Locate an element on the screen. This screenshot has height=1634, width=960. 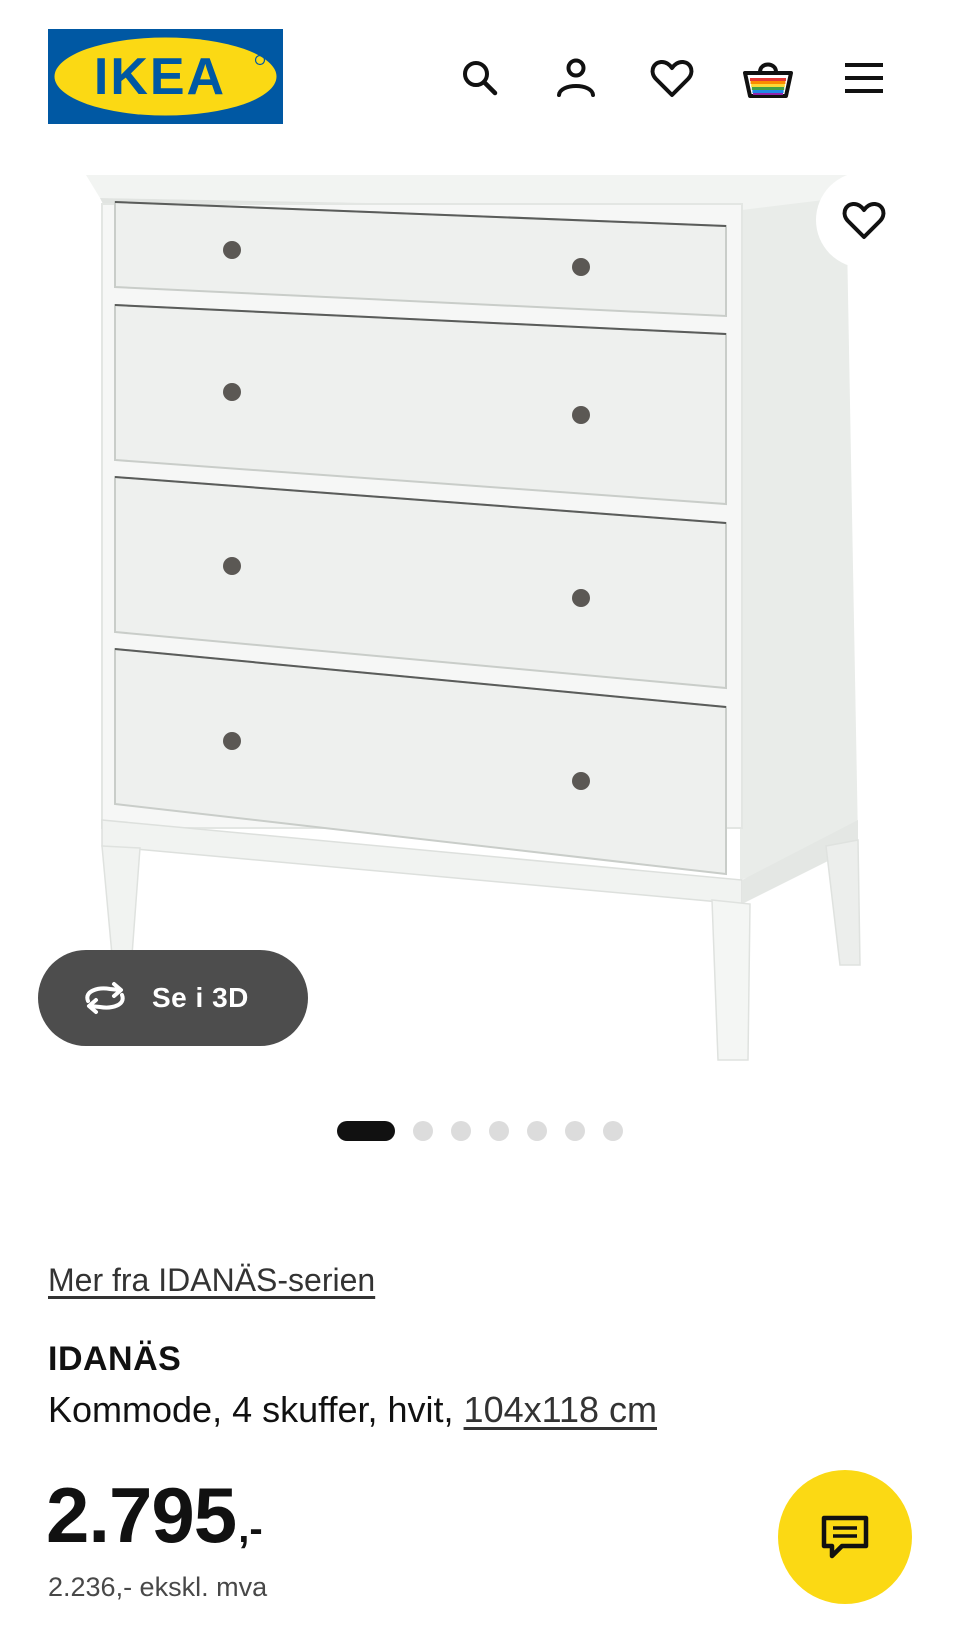
ikea-logo: IKEA is located at coordinates (165, 76).